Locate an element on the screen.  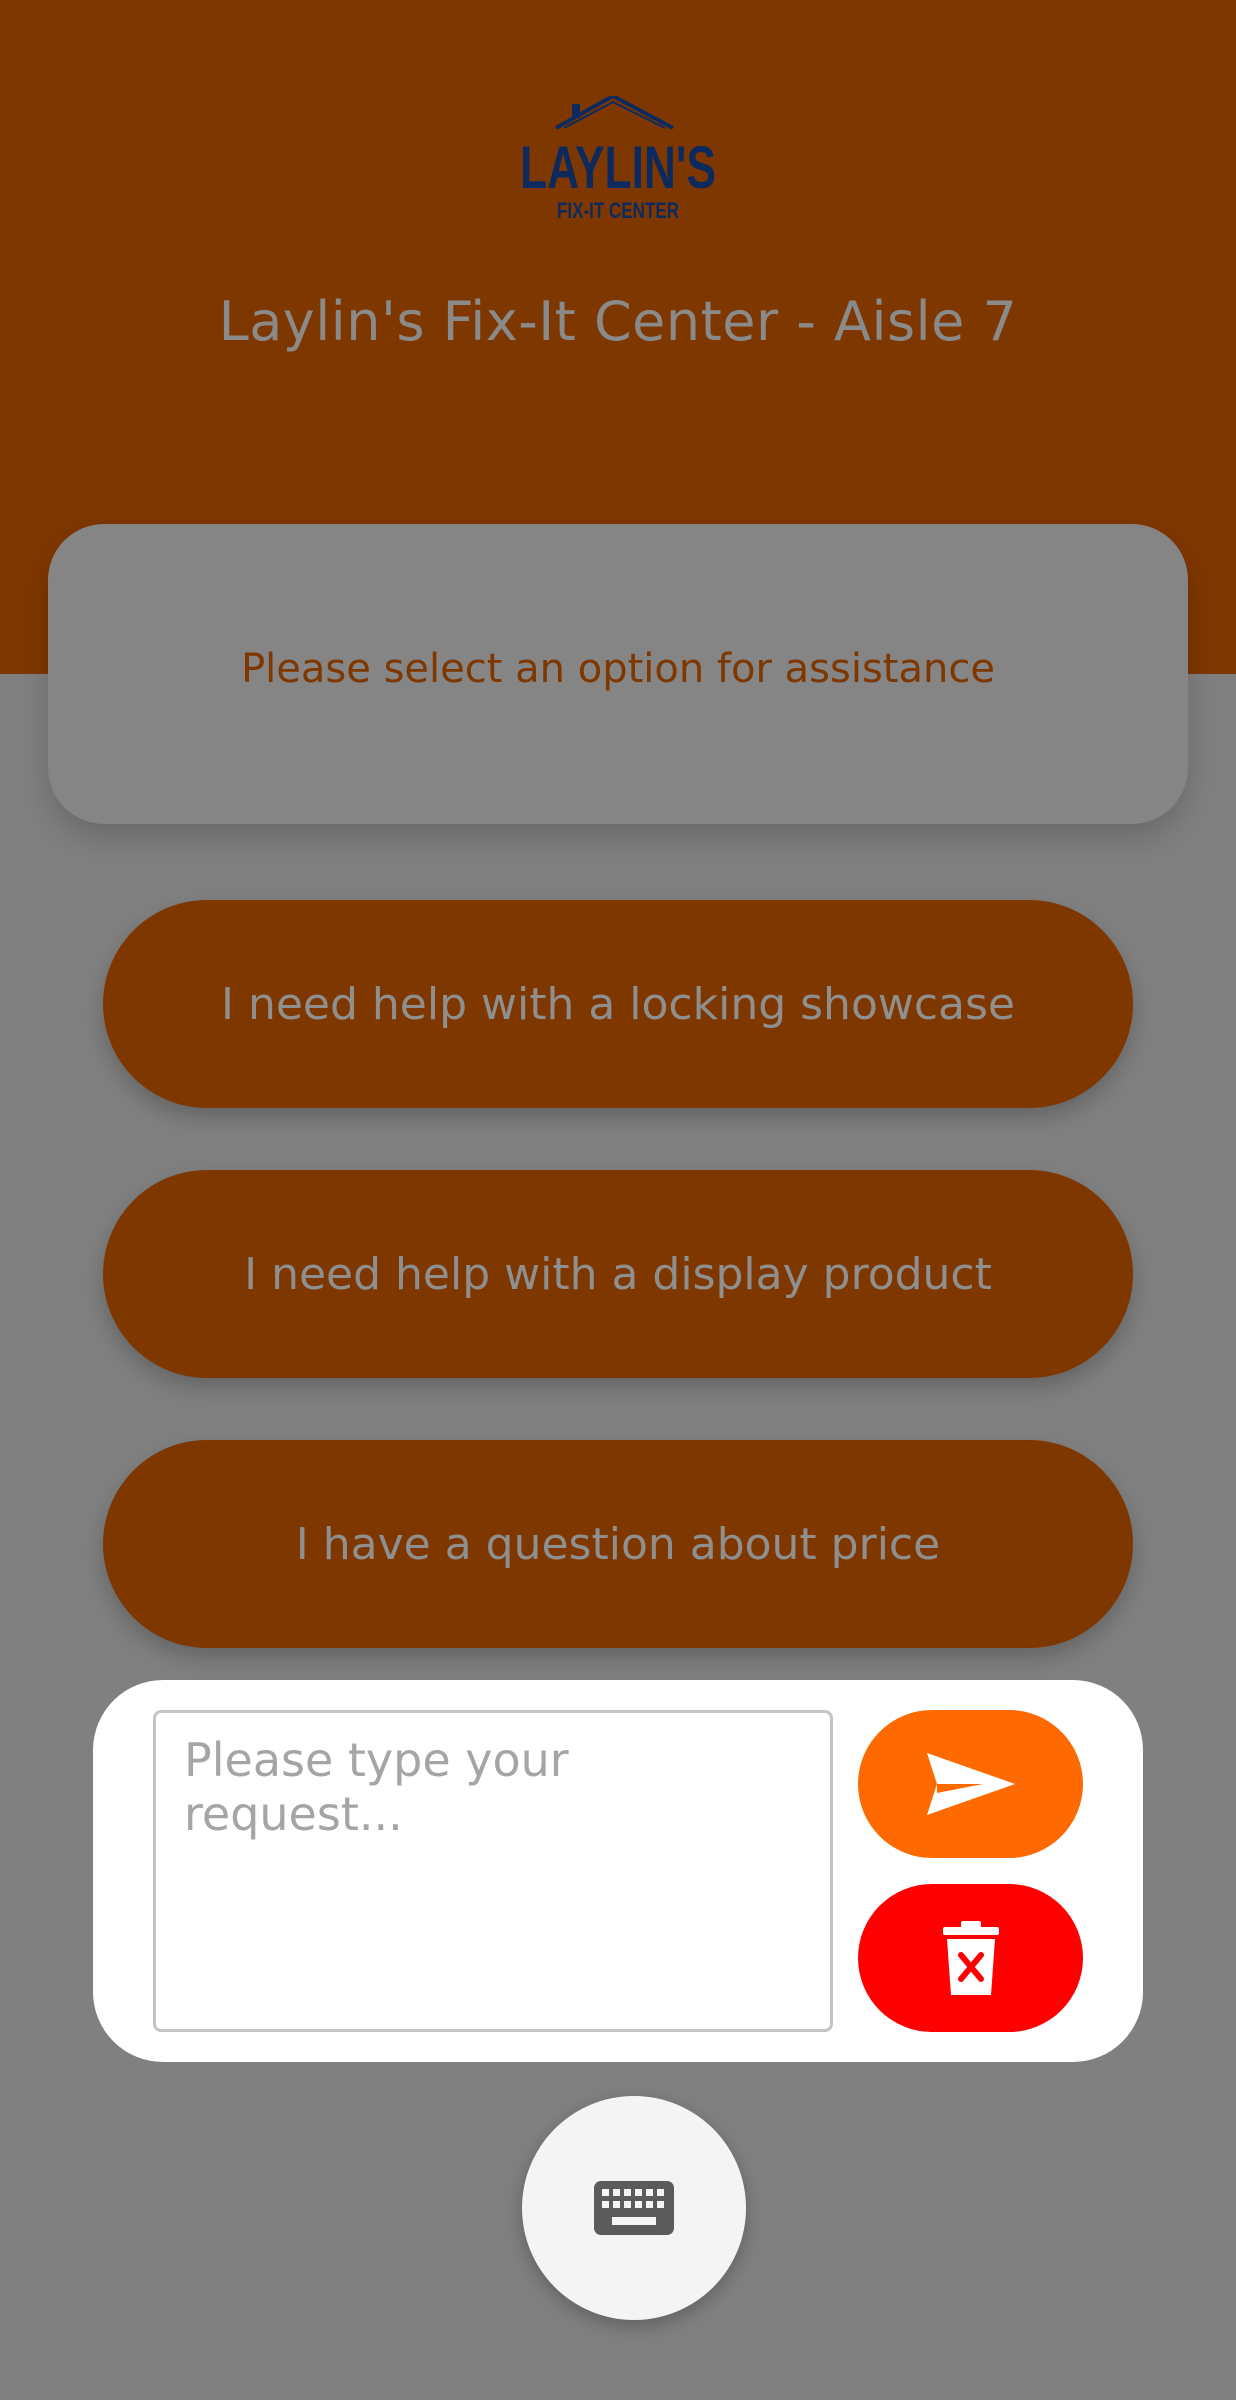
store-title: Laylin's Fix-It Center - Aisle 7 is located at coordinates (618, 321).